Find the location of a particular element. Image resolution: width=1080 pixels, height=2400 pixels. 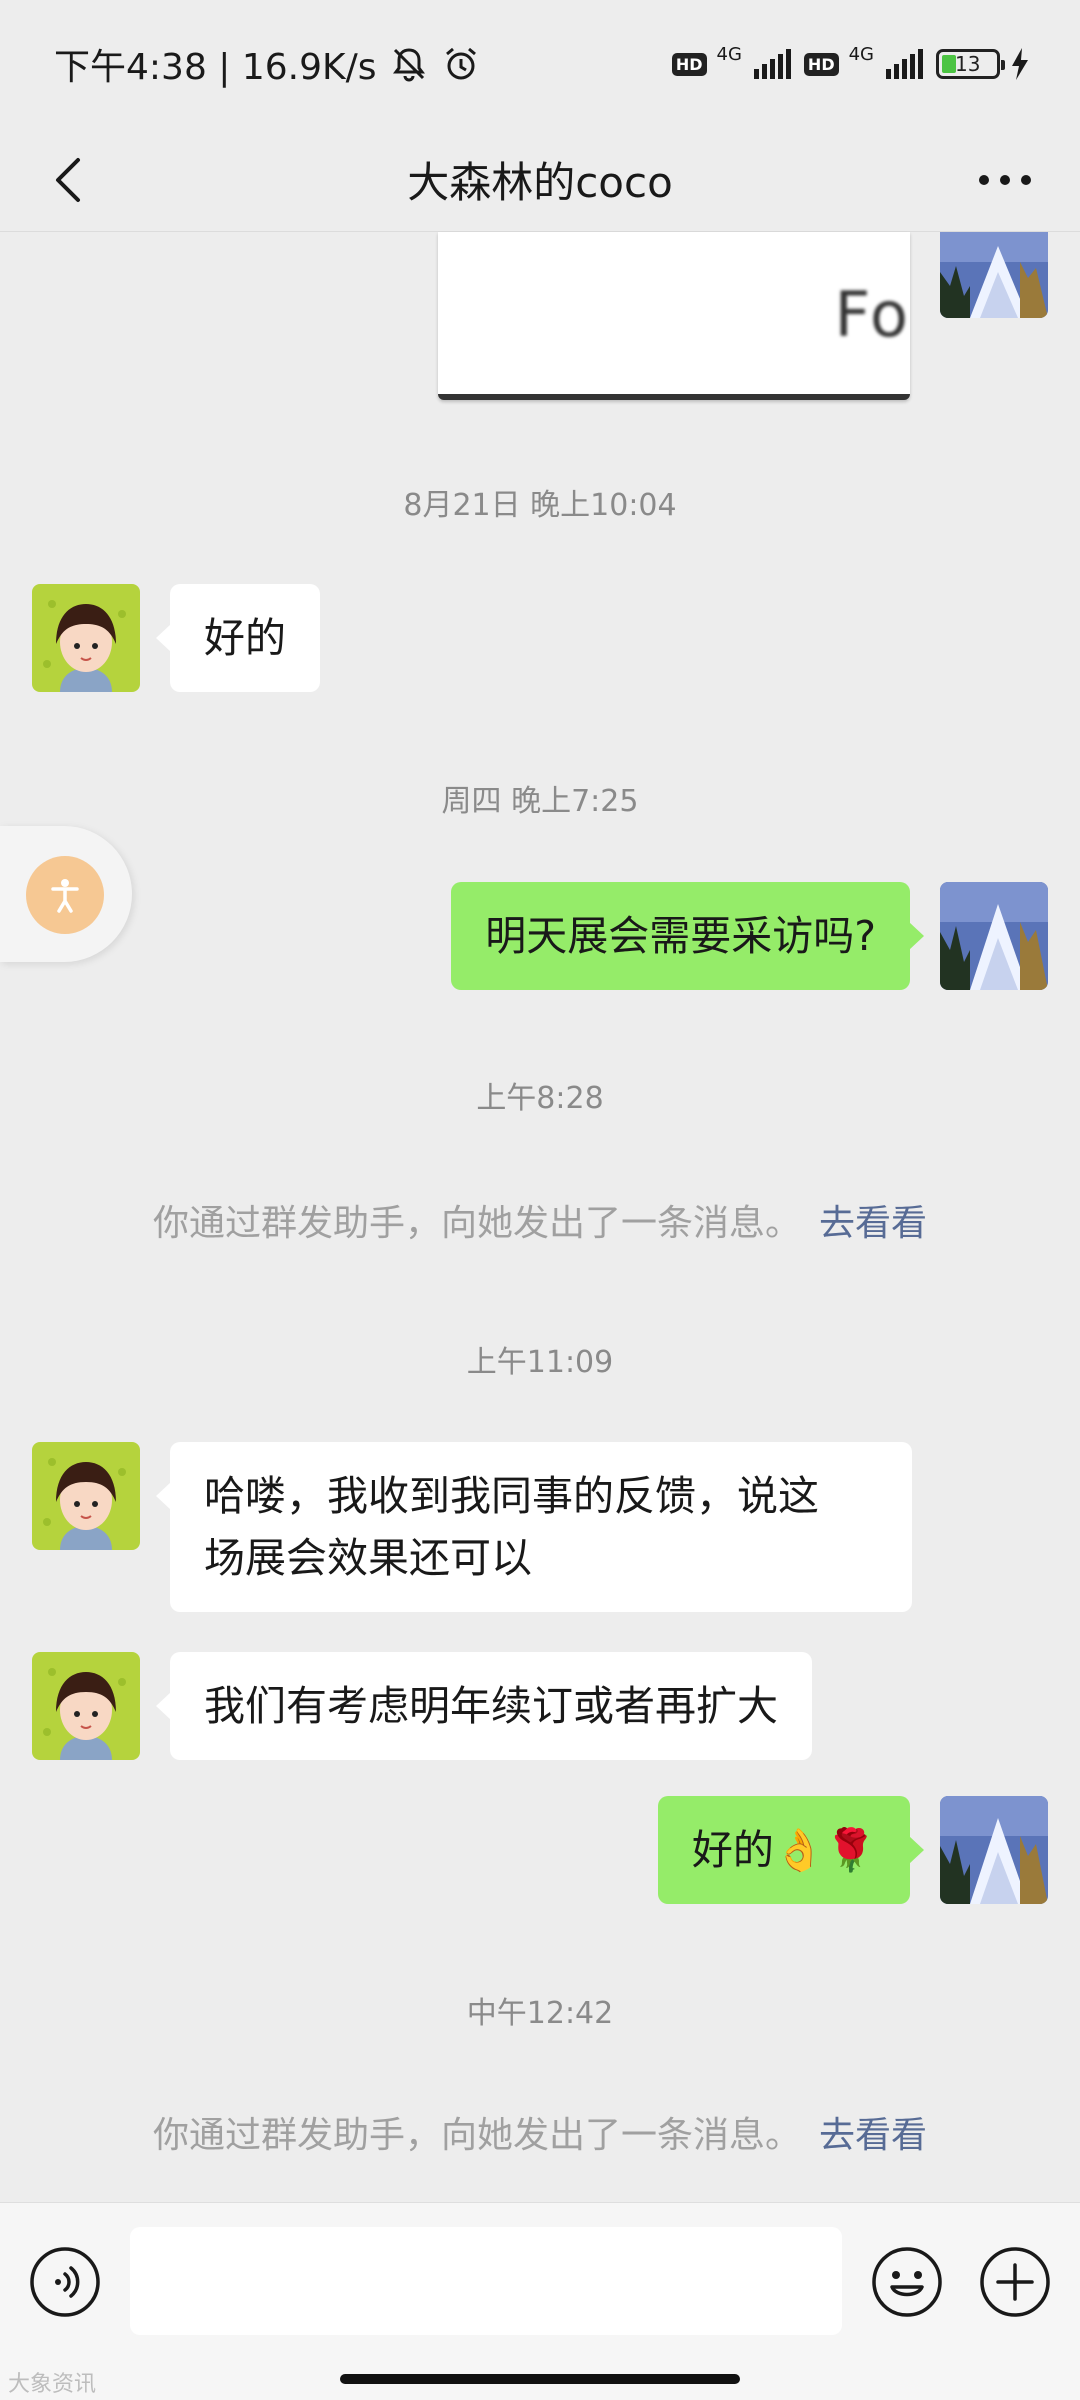

message-line: 哈喽，我收到我同事的反馈，说这 is located at coordinates (511, 1496).